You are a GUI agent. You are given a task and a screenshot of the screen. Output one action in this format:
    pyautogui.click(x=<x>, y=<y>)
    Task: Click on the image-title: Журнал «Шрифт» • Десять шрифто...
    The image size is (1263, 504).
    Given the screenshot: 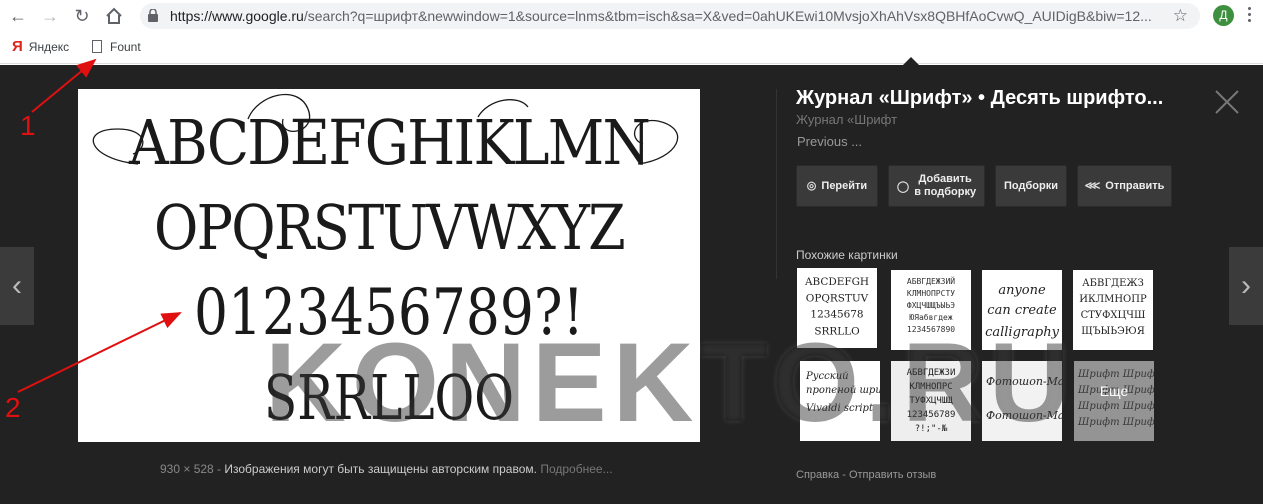 What is the action you would take?
    pyautogui.click(x=979, y=98)
    